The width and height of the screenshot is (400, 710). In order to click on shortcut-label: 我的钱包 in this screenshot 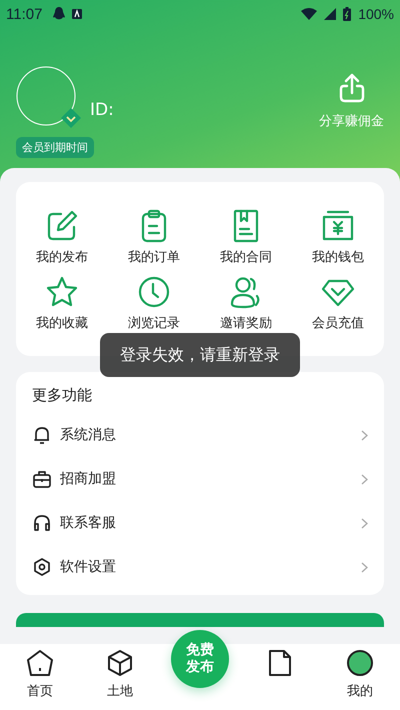, I will do `click(338, 257)`.